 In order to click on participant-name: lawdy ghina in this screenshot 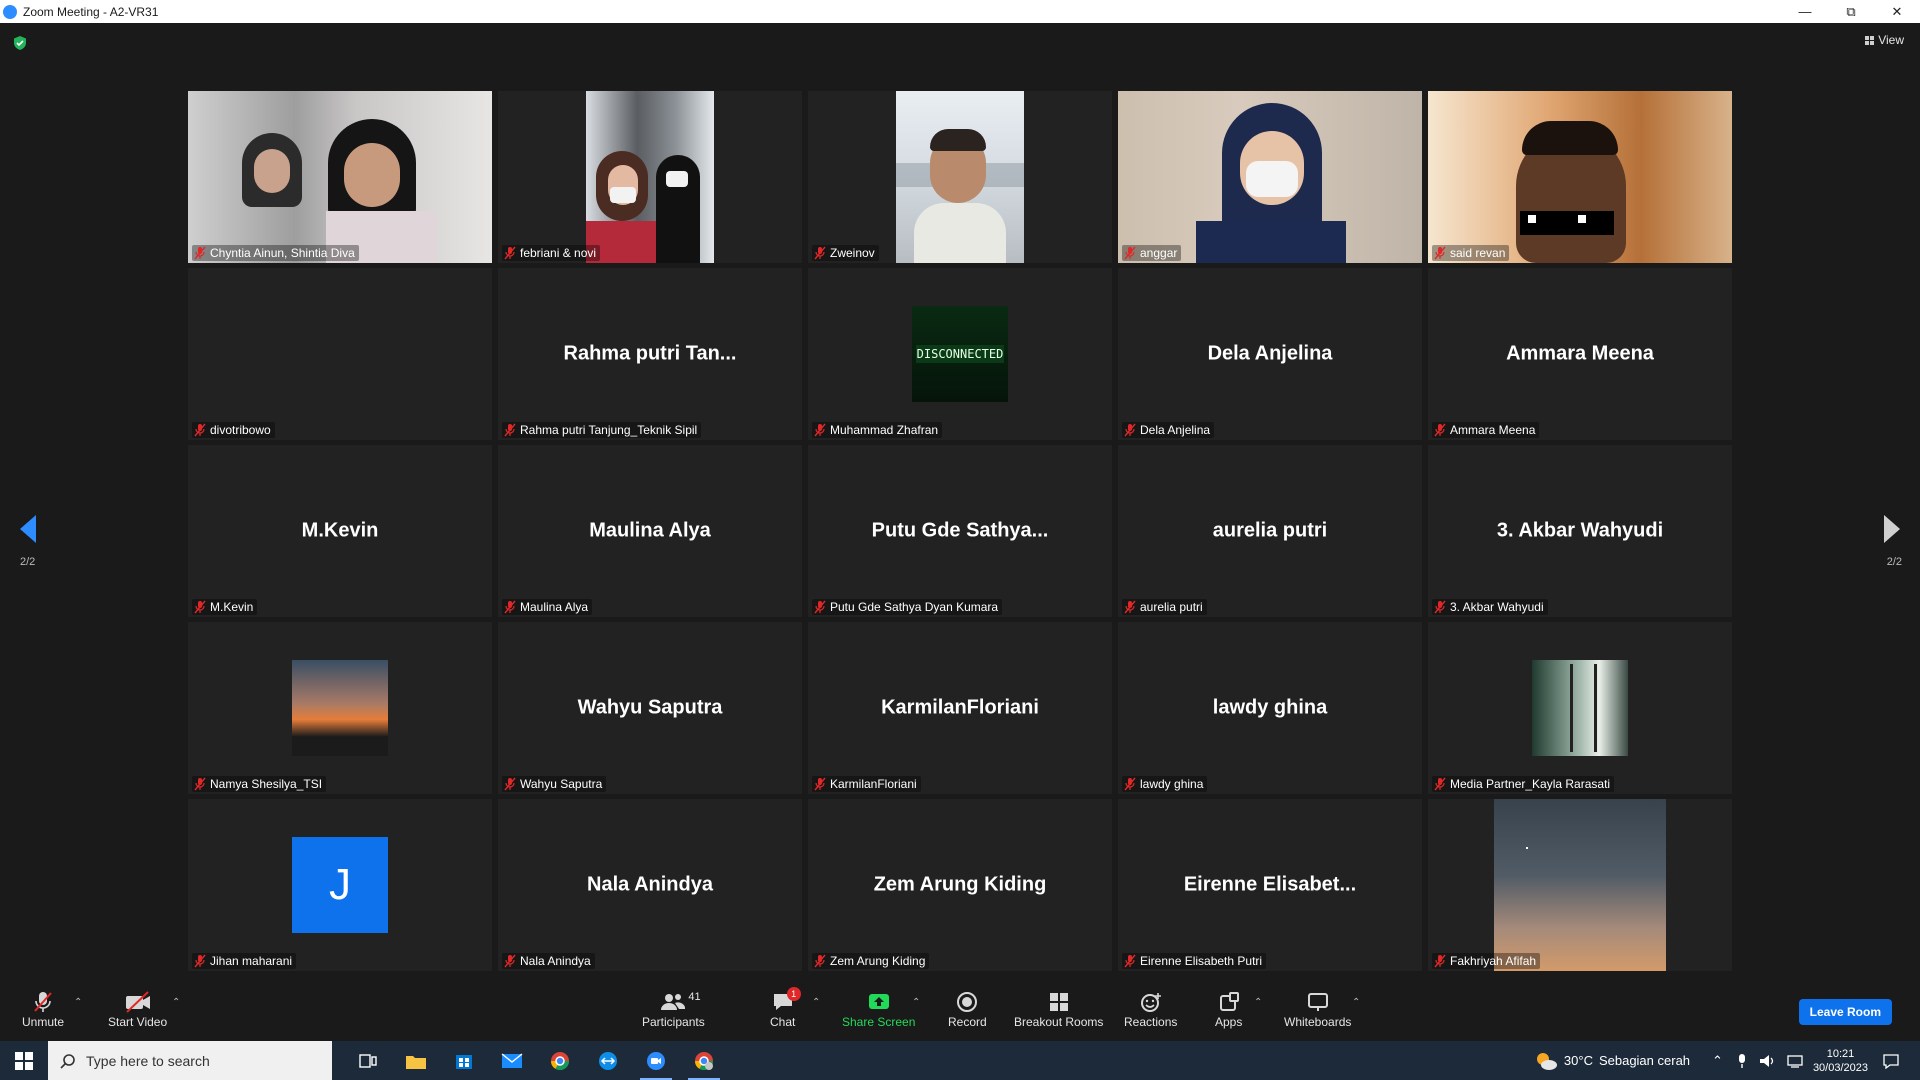, I will do `click(1172, 784)`.